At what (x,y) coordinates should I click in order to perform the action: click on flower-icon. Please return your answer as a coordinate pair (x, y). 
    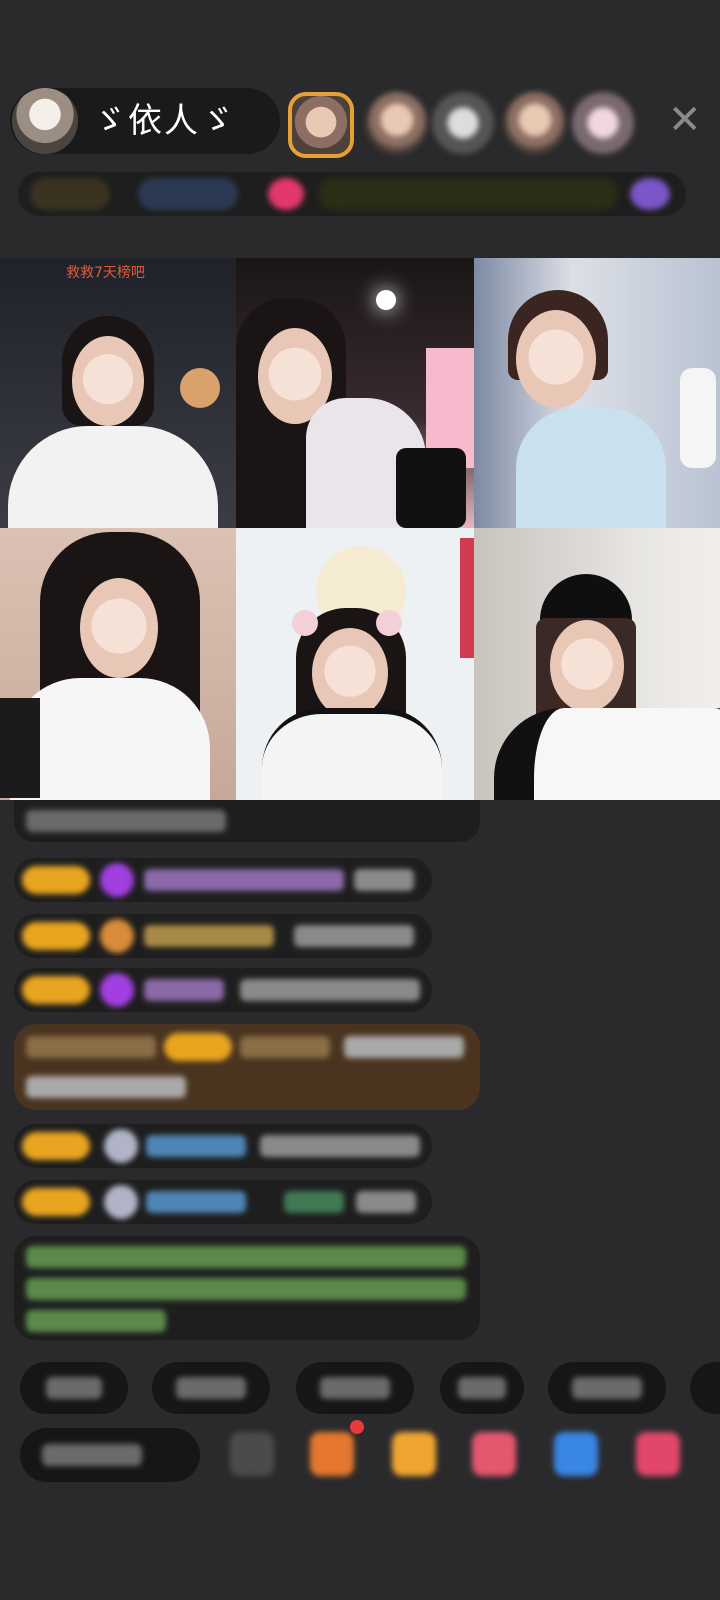
    Looking at the image, I should click on (200, 388).